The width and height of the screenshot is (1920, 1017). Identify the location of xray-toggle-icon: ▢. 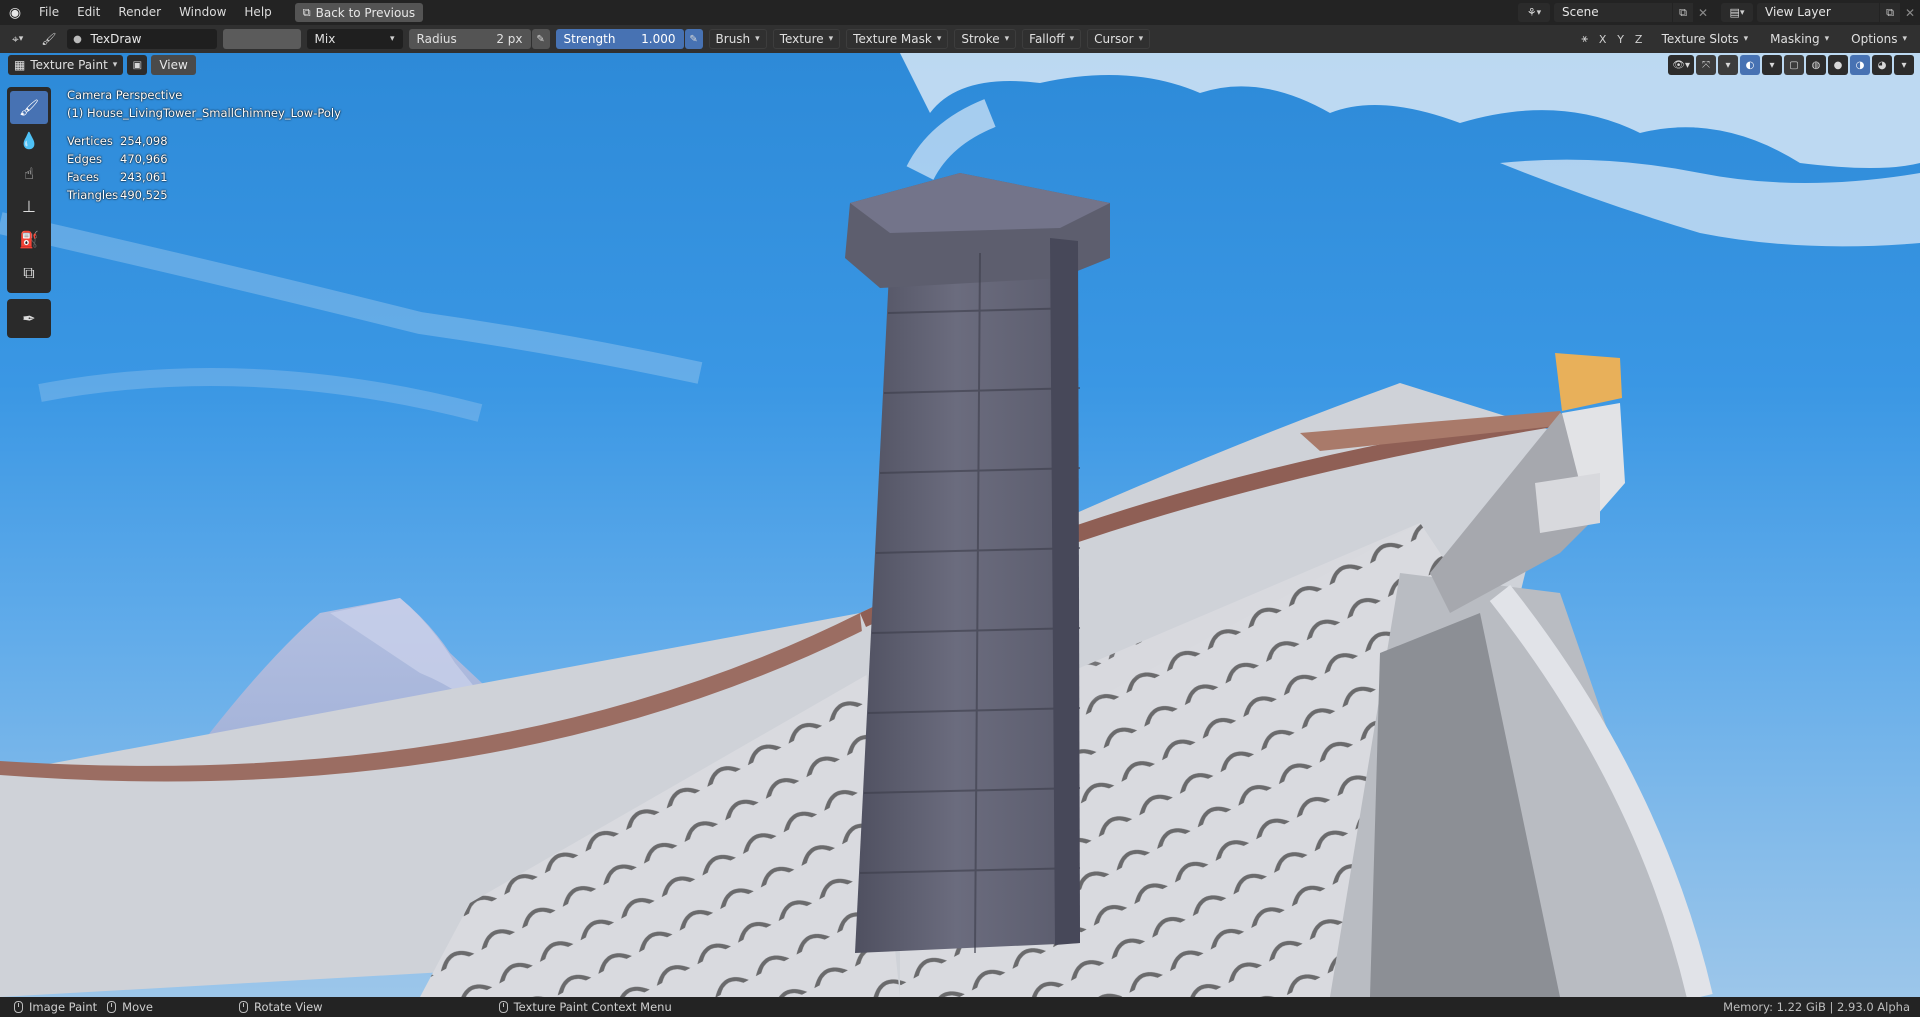
(1794, 65).